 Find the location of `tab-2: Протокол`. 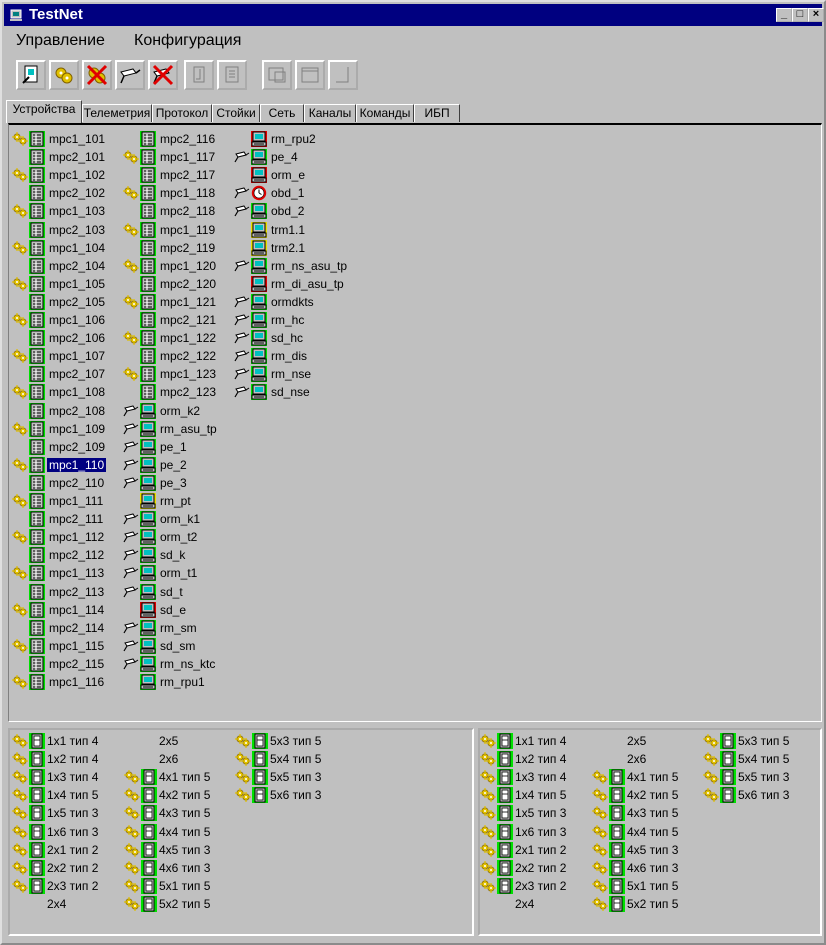

tab-2: Протокол is located at coordinates (182, 113).